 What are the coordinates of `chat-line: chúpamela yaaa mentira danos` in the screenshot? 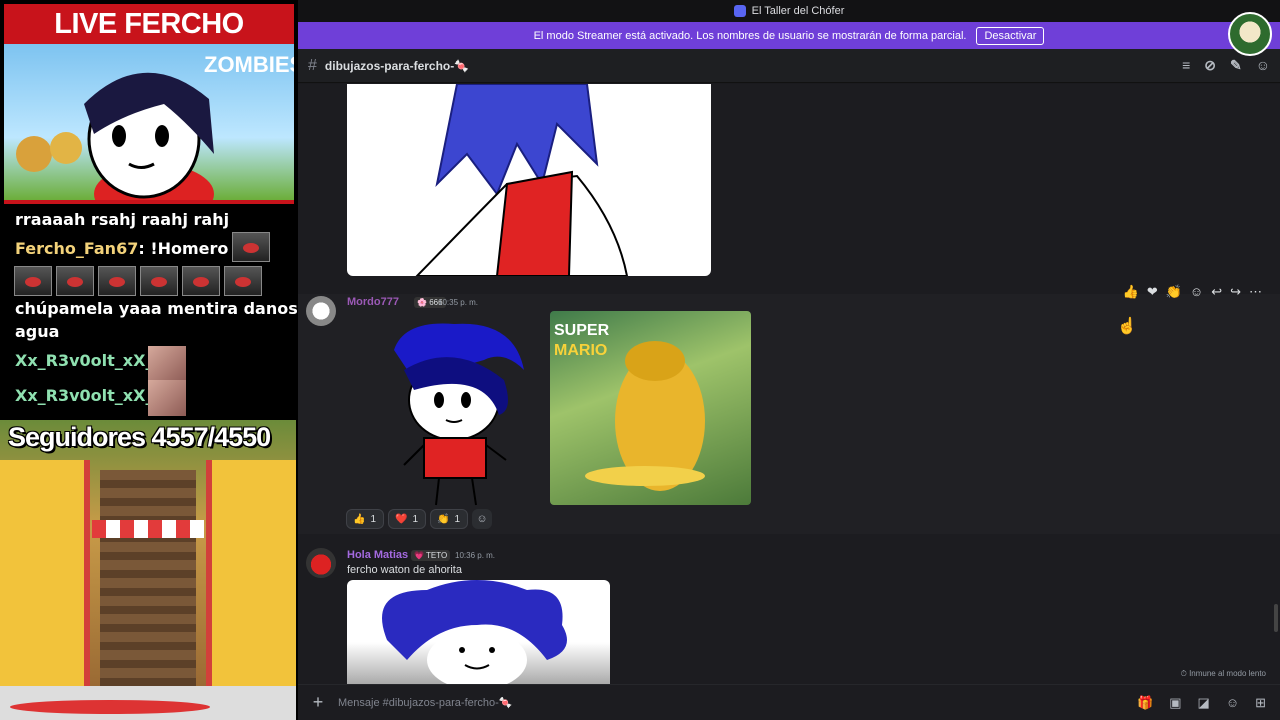 It's located at (156, 308).